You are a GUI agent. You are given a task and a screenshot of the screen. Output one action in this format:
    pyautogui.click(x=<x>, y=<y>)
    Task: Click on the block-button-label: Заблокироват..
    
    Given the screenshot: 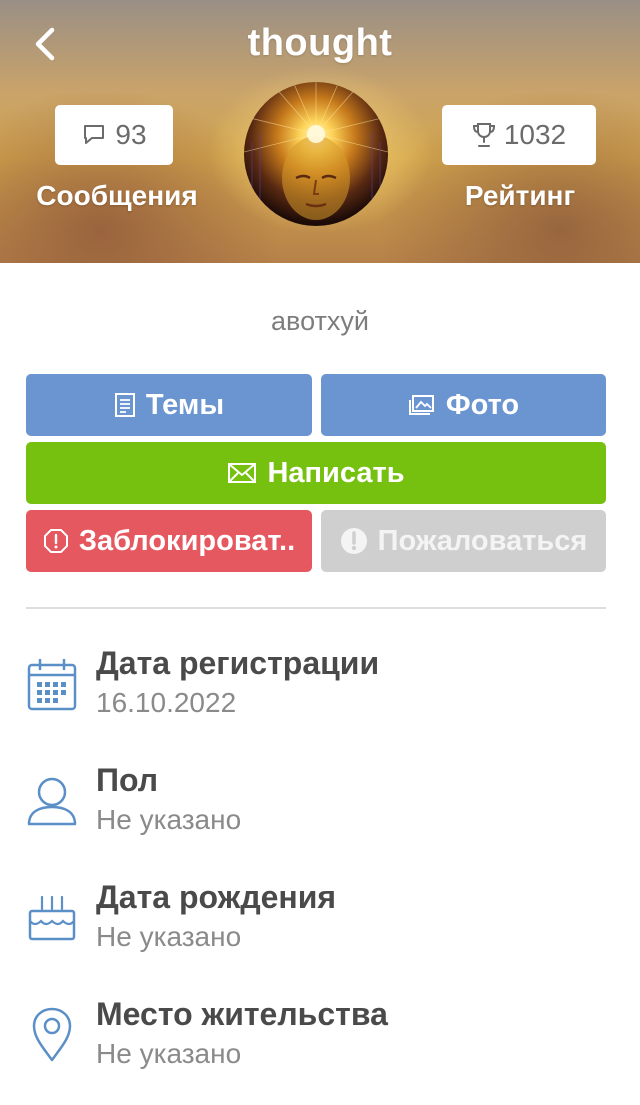 What is the action you would take?
    pyautogui.click(x=187, y=540)
    